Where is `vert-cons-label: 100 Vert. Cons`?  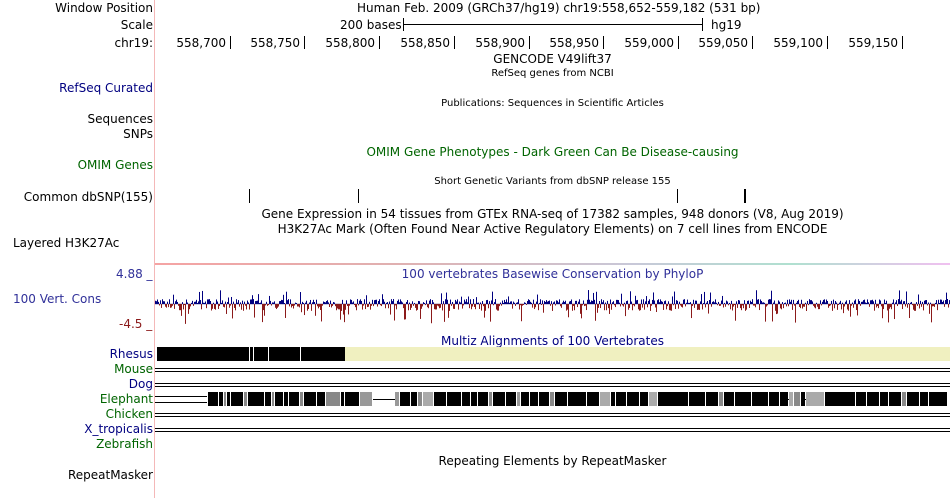 vert-cons-label: 100 Vert. Cons is located at coordinates (57, 299).